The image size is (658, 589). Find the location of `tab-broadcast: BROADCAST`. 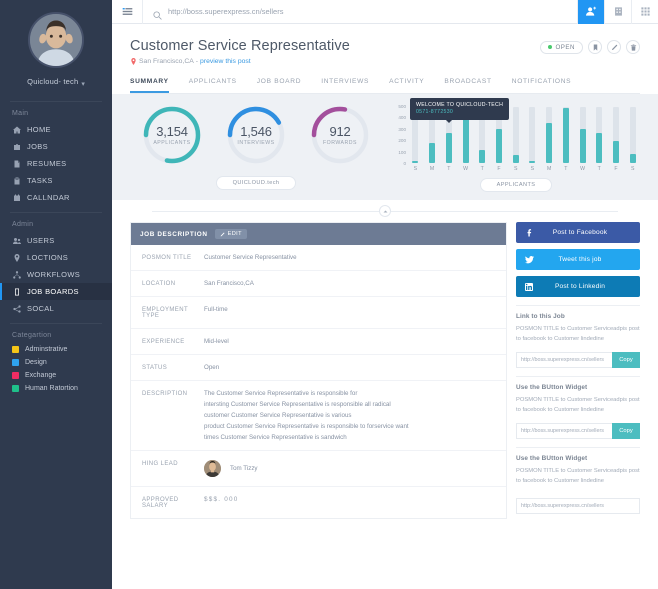

tab-broadcast: BROADCAST is located at coordinates (467, 85).